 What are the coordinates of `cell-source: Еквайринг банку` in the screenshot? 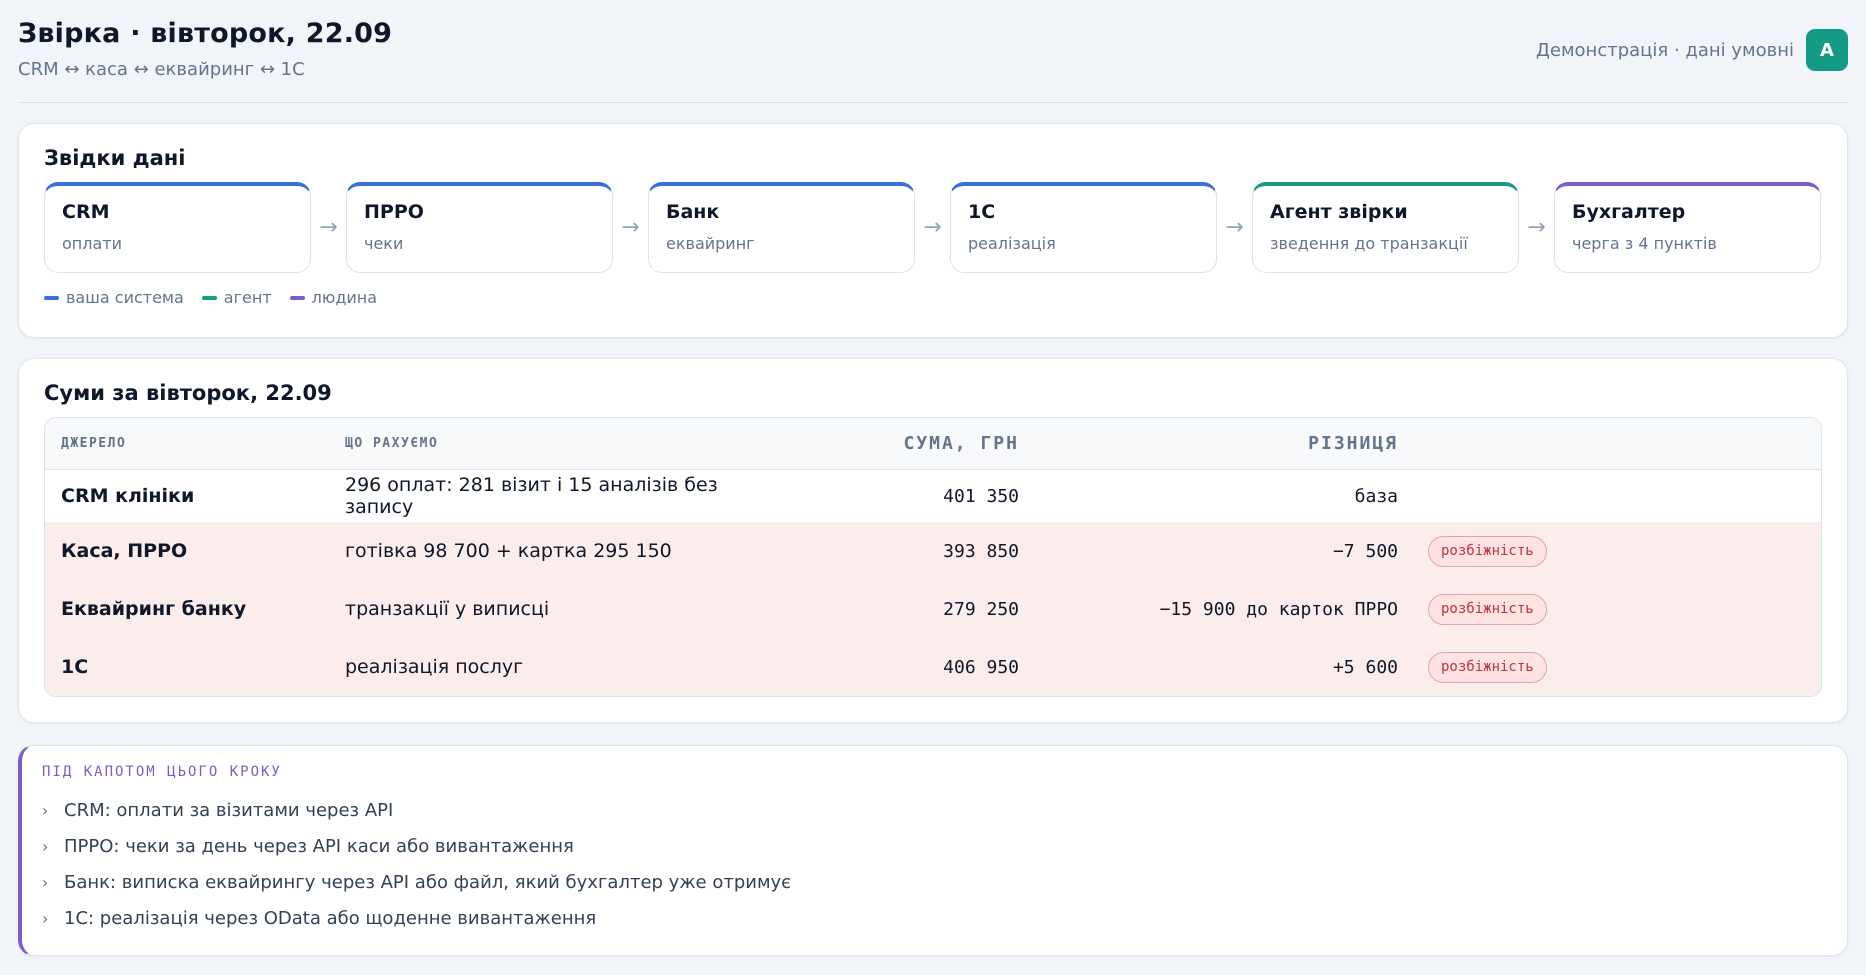 It's located at (154, 609).